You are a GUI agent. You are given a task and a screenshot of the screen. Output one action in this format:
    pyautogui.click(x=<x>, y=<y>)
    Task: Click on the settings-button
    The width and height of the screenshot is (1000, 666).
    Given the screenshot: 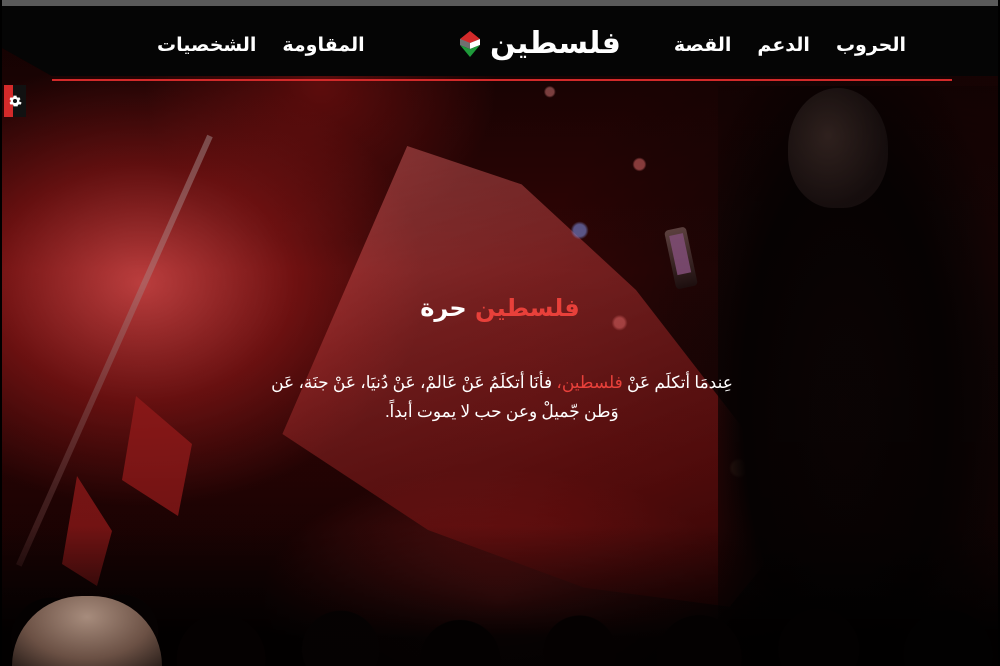 What is the action you would take?
    pyautogui.click(x=15, y=101)
    